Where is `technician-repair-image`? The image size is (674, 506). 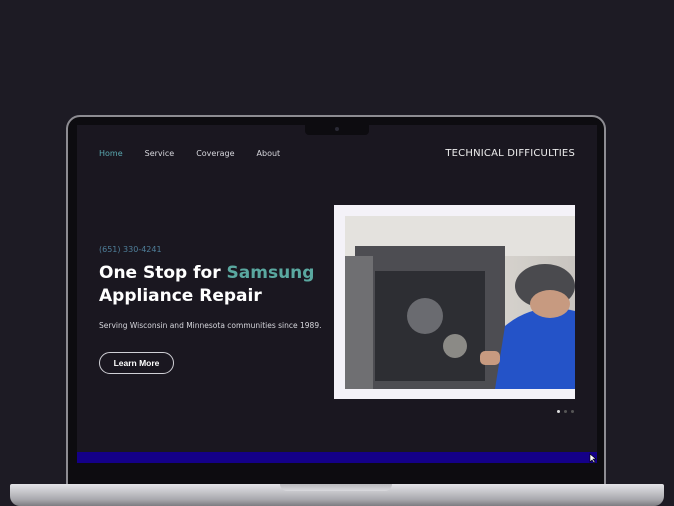 technician-repair-image is located at coordinates (460, 302).